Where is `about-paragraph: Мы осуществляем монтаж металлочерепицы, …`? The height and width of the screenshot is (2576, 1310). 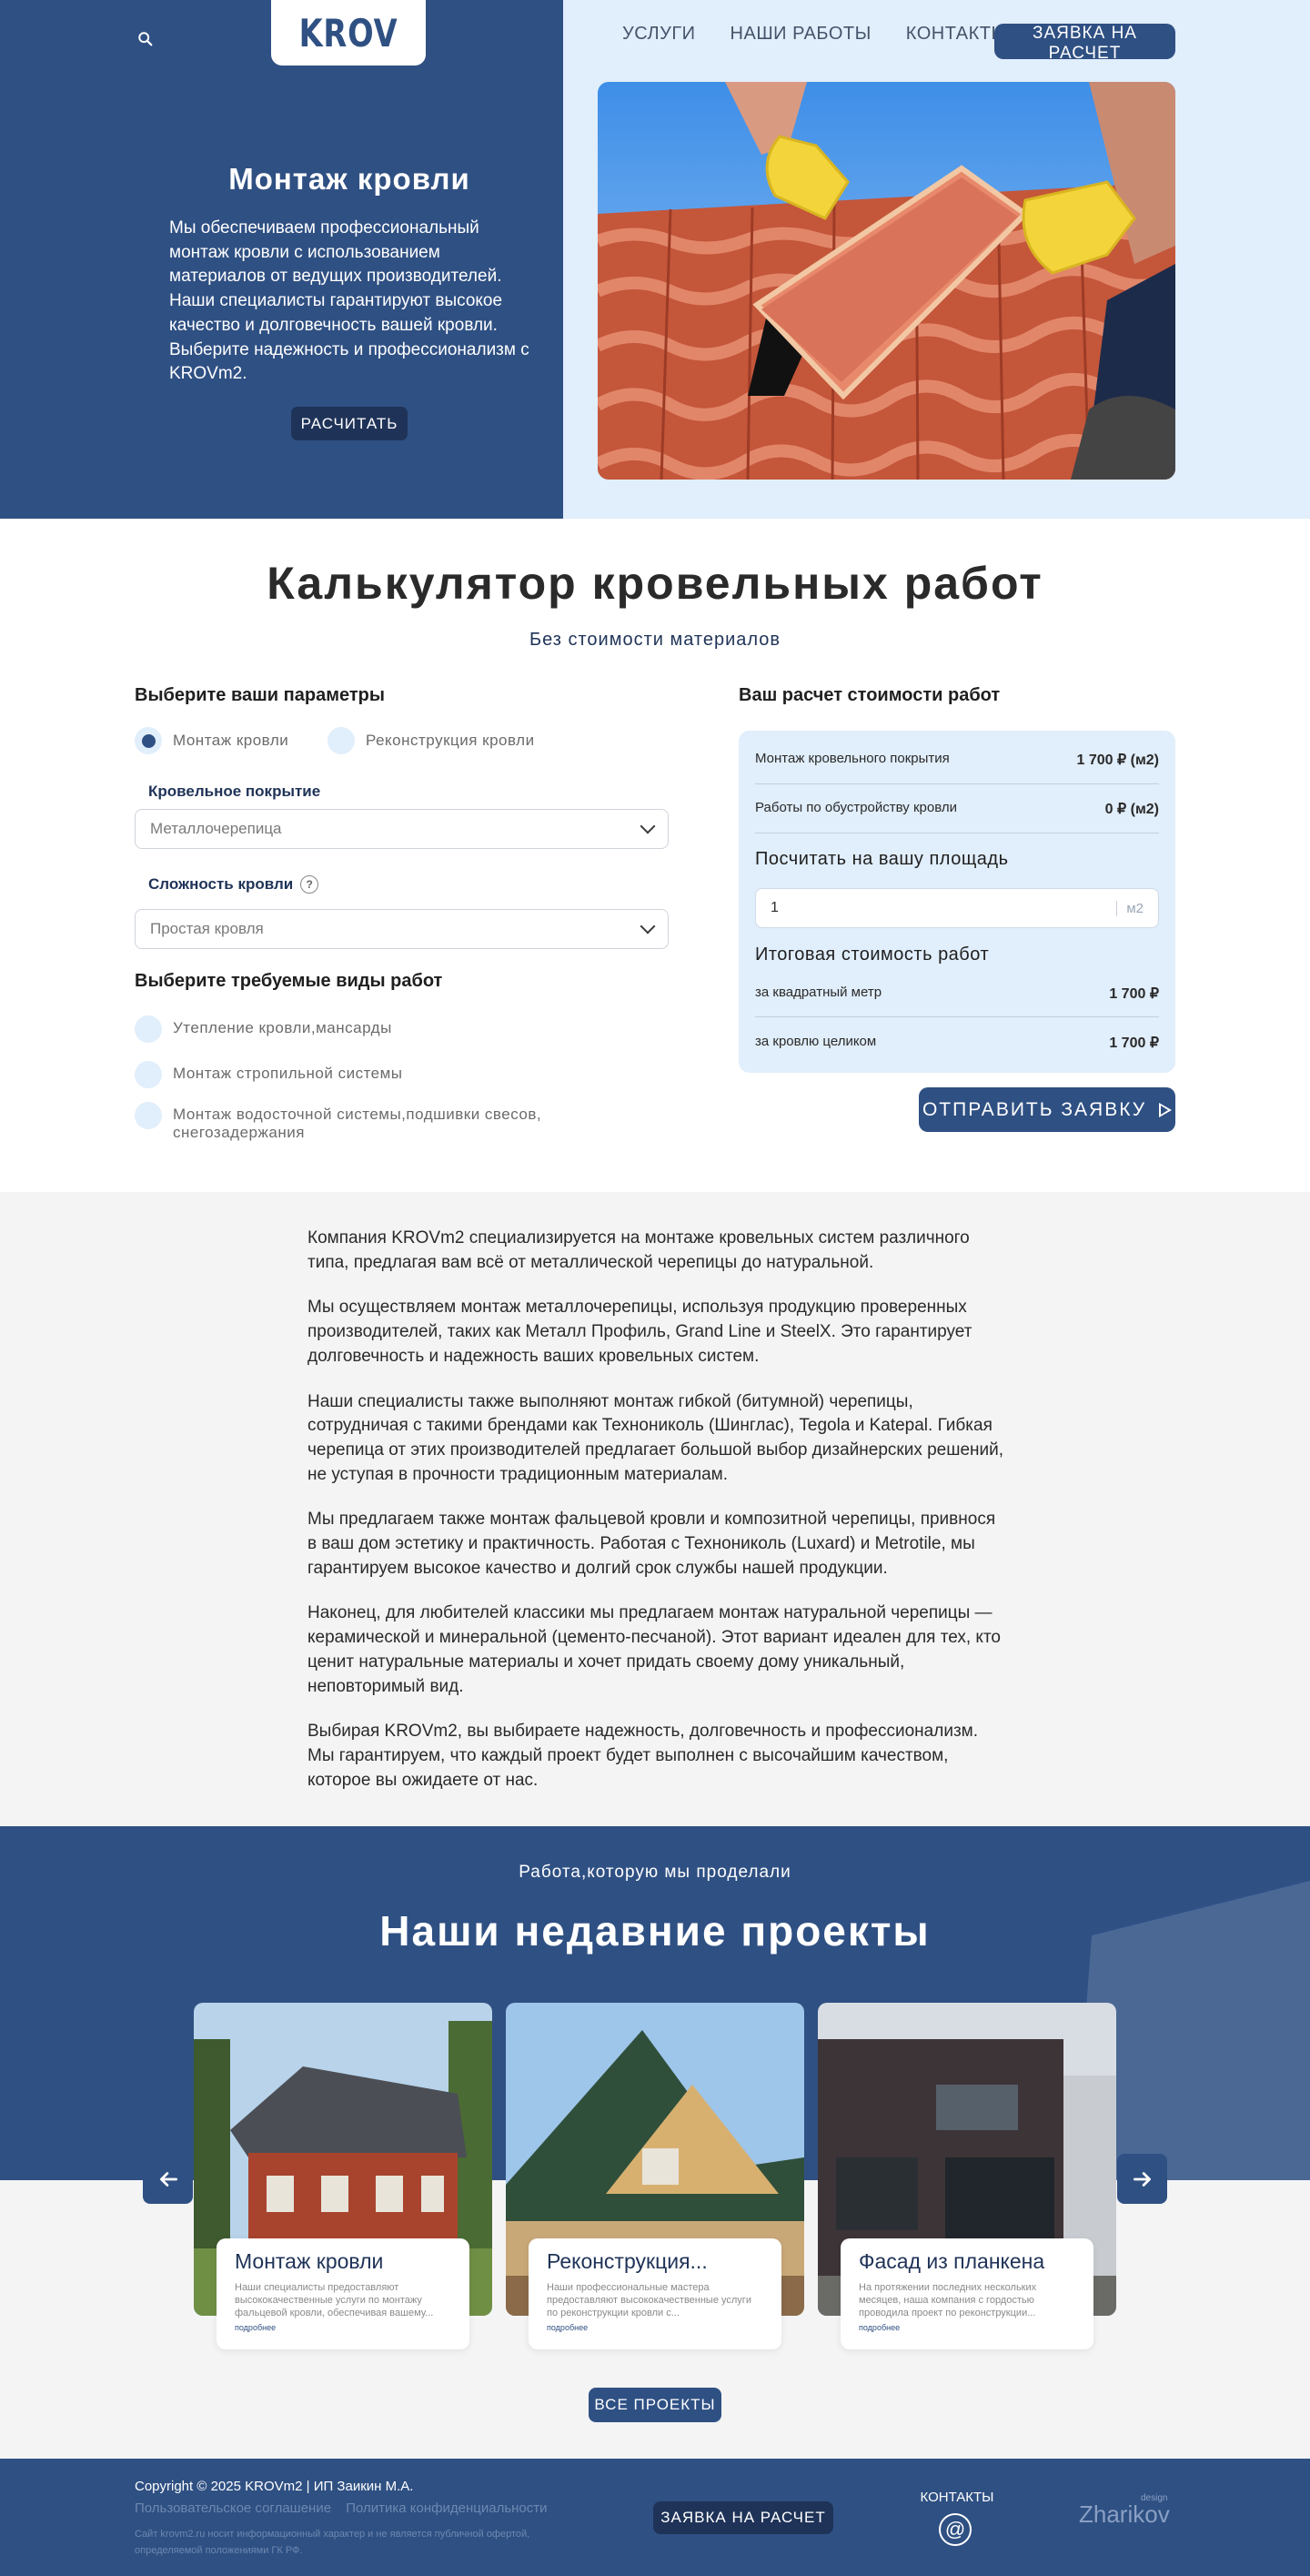
about-paragraph: Мы осуществляем монтаж металлочерепицы, … is located at coordinates (640, 1332).